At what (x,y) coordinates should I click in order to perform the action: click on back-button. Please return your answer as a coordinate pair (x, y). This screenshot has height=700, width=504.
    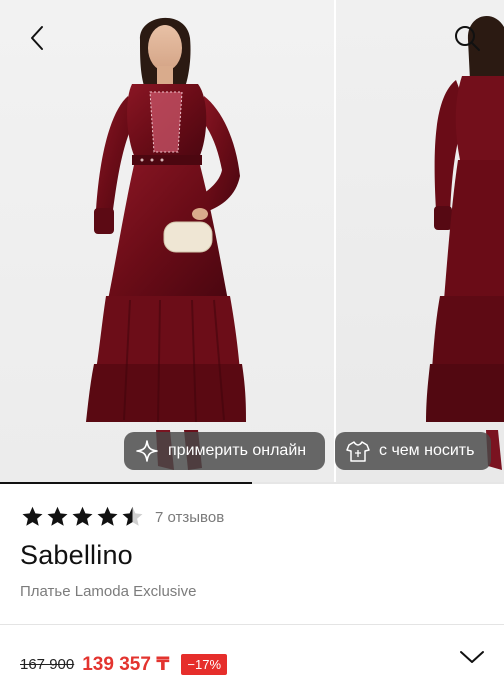
    Looking at the image, I should click on (37, 38).